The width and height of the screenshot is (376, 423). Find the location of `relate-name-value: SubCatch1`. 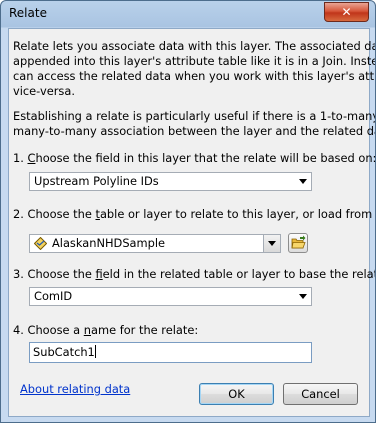

relate-name-value: SubCatch1 is located at coordinates (64, 352).